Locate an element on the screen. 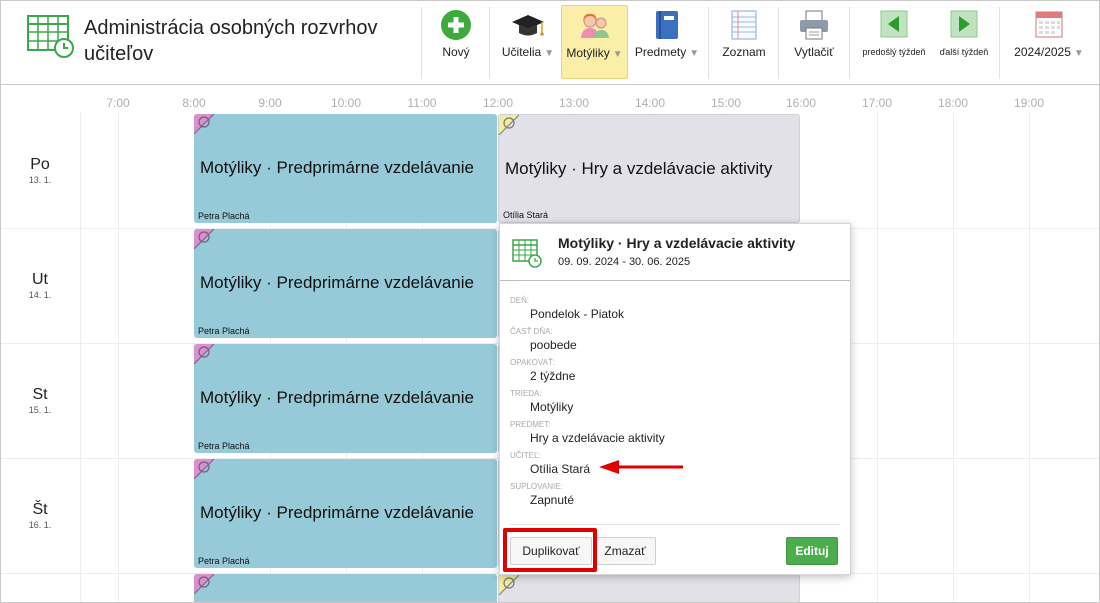  detail-value: Hry a vzdelávacie aktivity is located at coordinates (597, 438).